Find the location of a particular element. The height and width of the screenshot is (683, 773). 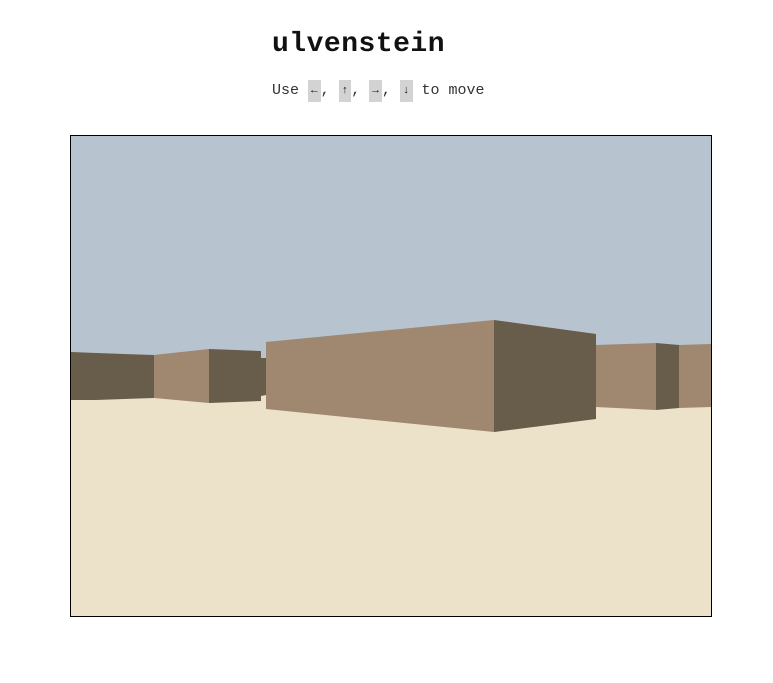

right-arrow-key: → is located at coordinates (375, 91).